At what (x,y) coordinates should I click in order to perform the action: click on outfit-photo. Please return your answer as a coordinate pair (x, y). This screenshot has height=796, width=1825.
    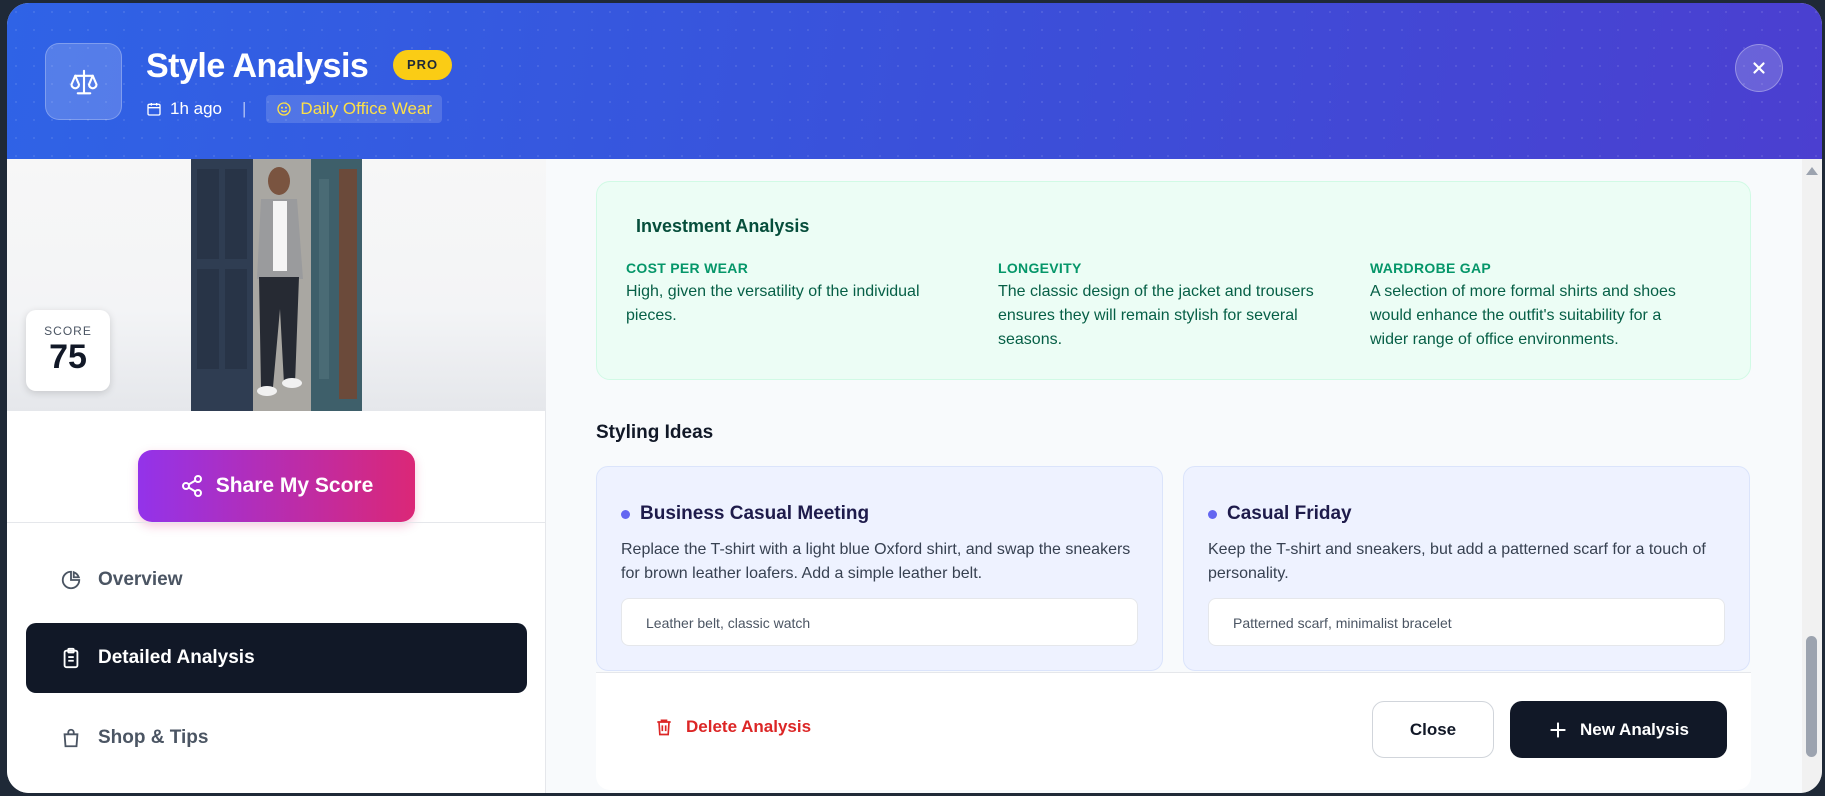
    Looking at the image, I should click on (276, 285).